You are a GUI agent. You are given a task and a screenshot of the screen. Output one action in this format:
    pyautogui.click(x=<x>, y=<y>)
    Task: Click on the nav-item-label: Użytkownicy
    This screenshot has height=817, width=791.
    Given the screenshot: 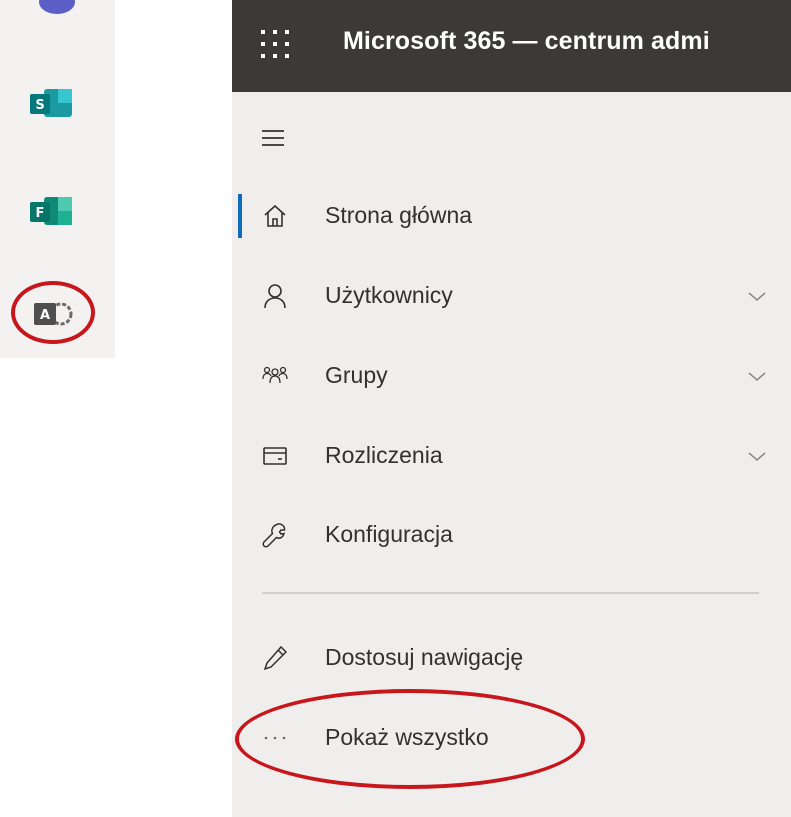 What is the action you would take?
    pyautogui.click(x=389, y=295)
    